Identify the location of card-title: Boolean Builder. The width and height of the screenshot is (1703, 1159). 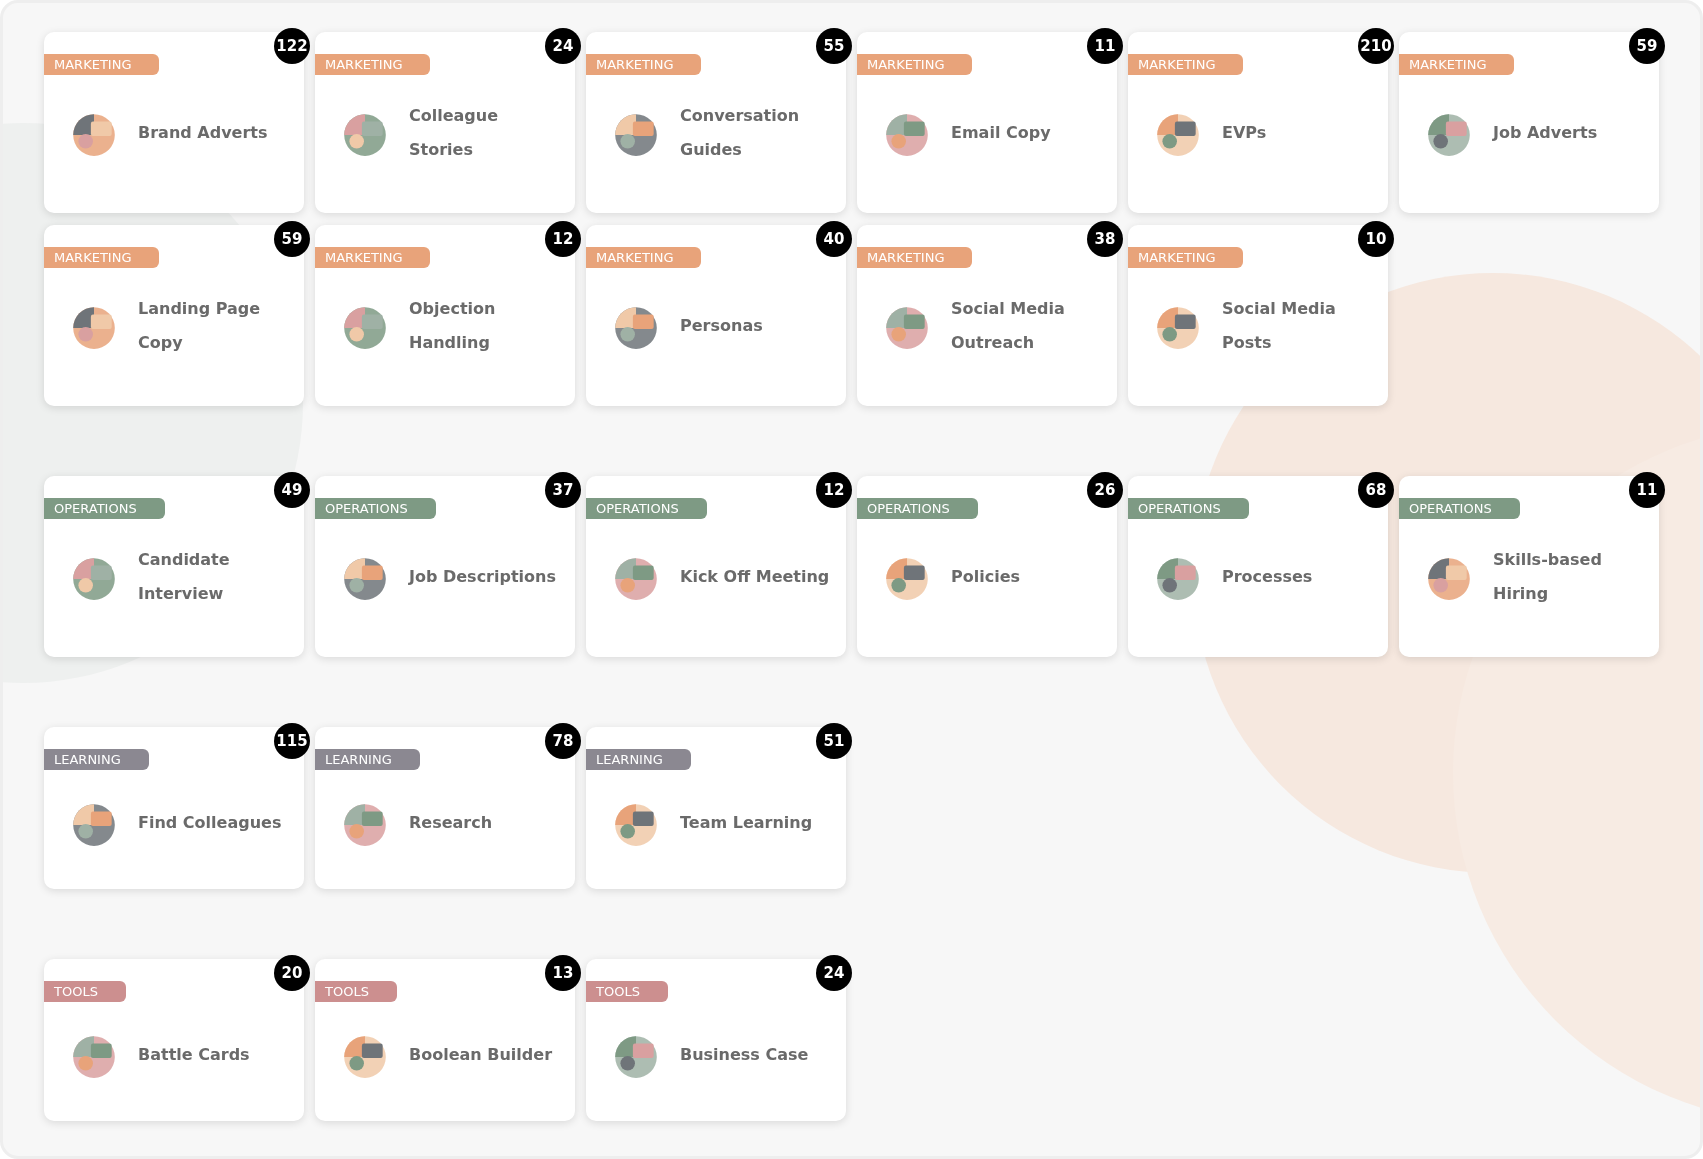
(481, 1055).